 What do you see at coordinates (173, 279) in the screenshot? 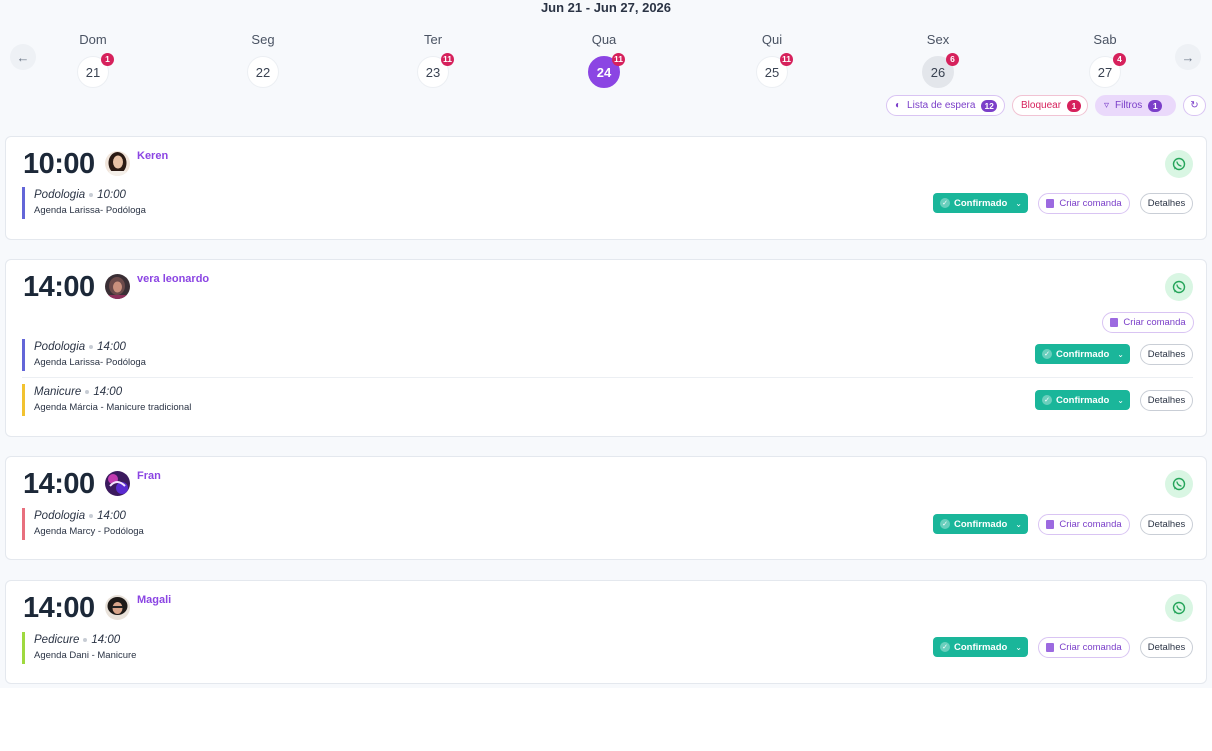
I see `client-name: vera leonardo` at bounding box center [173, 279].